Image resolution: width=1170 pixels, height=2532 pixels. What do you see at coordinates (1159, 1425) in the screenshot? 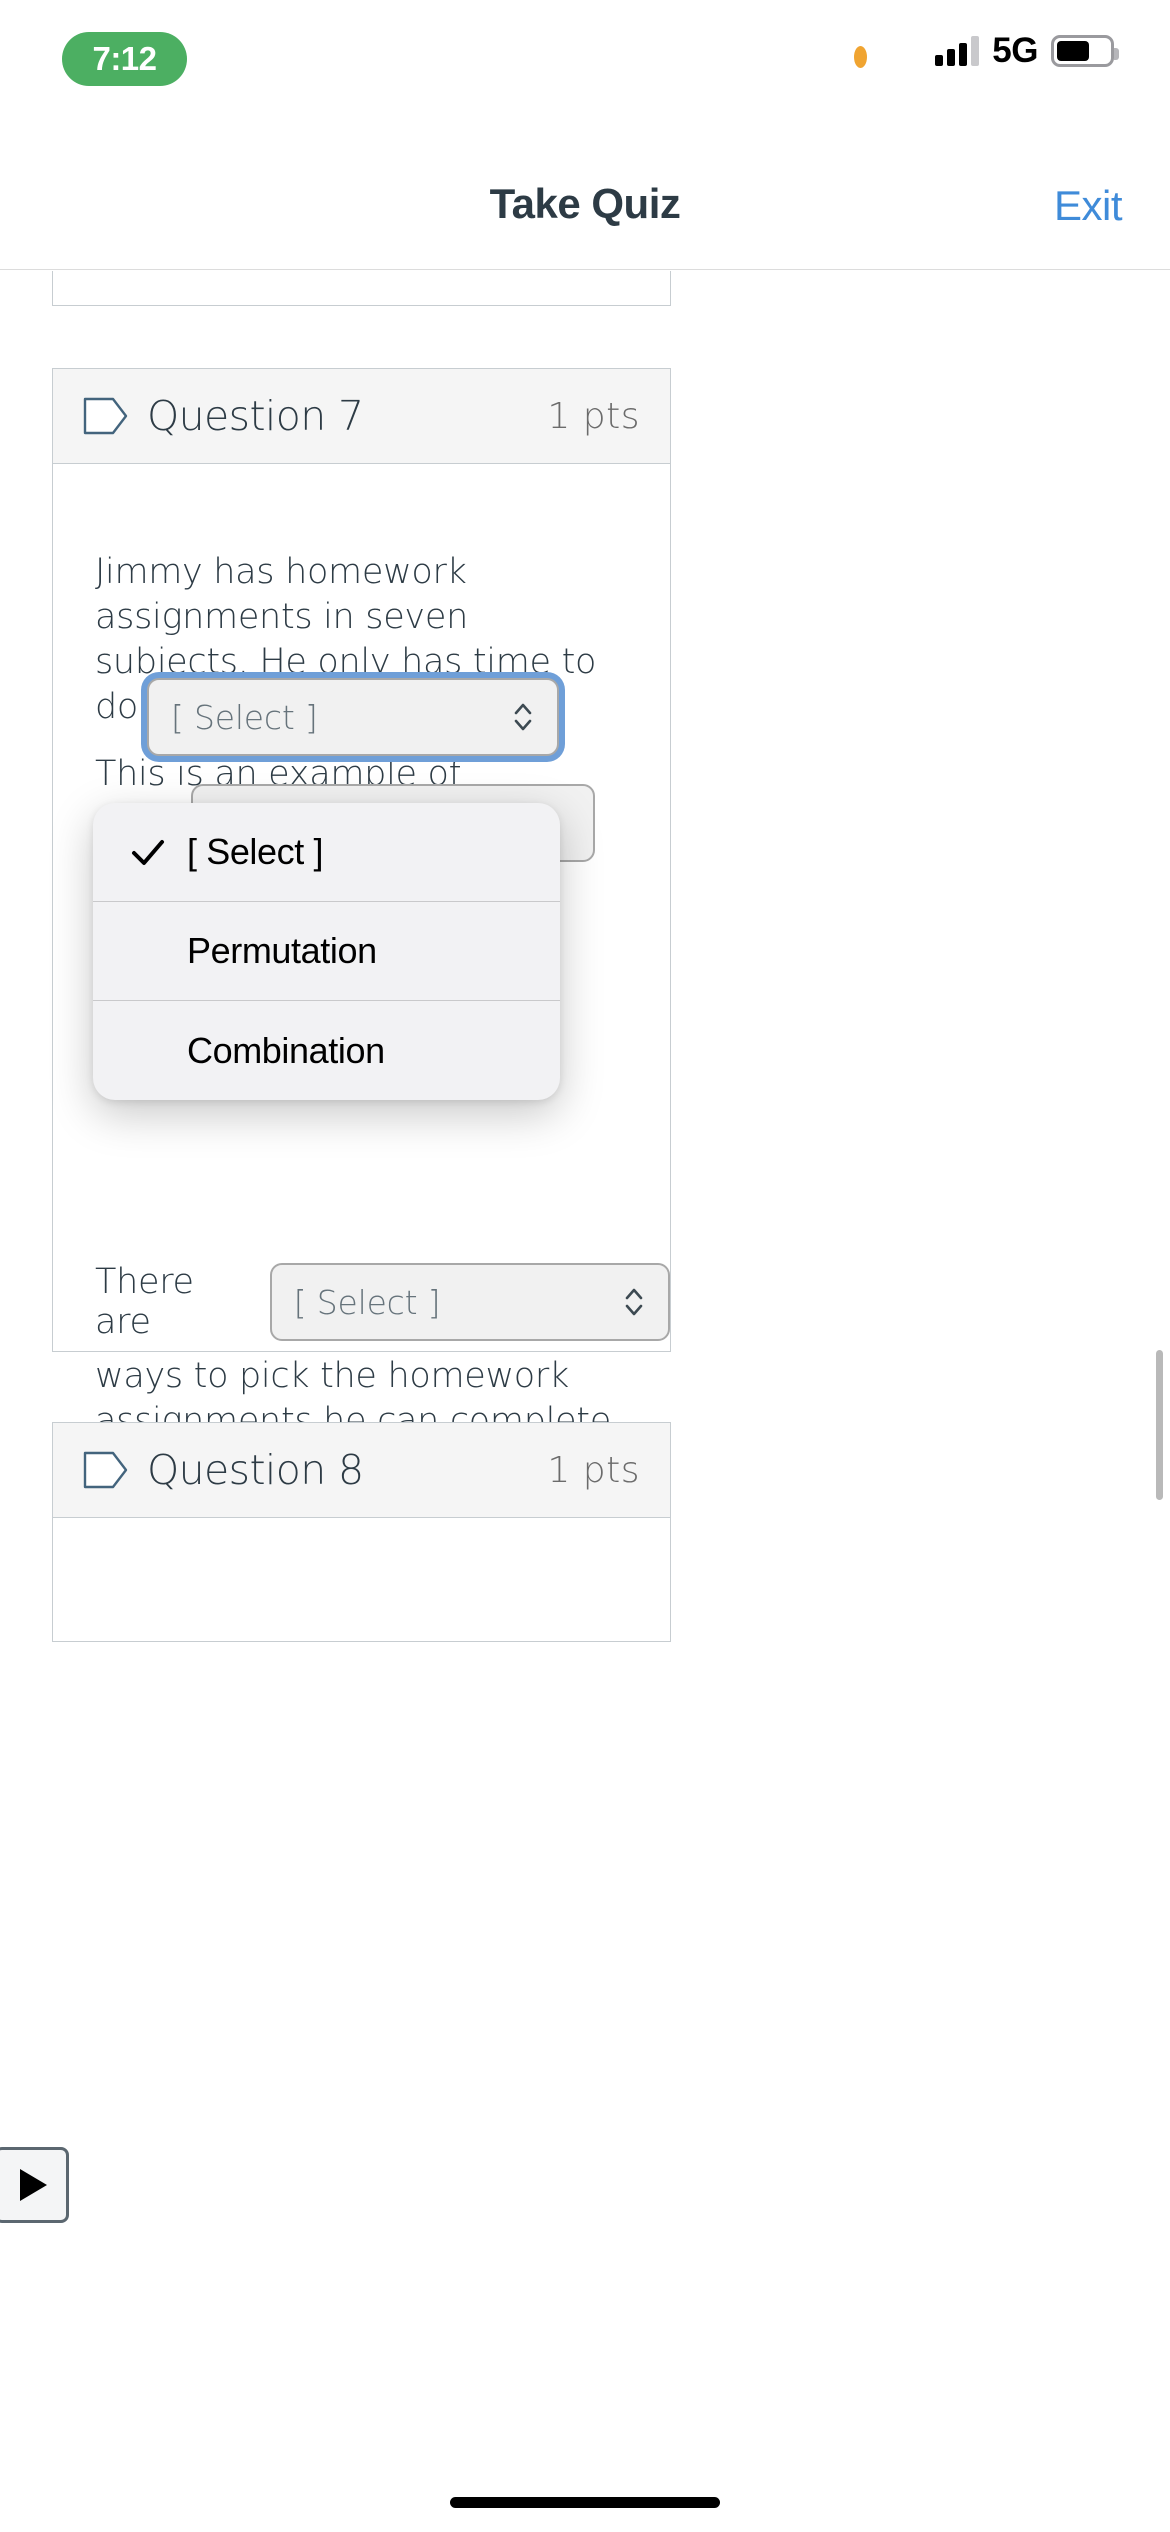
I see `vertical-scrollbar` at bounding box center [1159, 1425].